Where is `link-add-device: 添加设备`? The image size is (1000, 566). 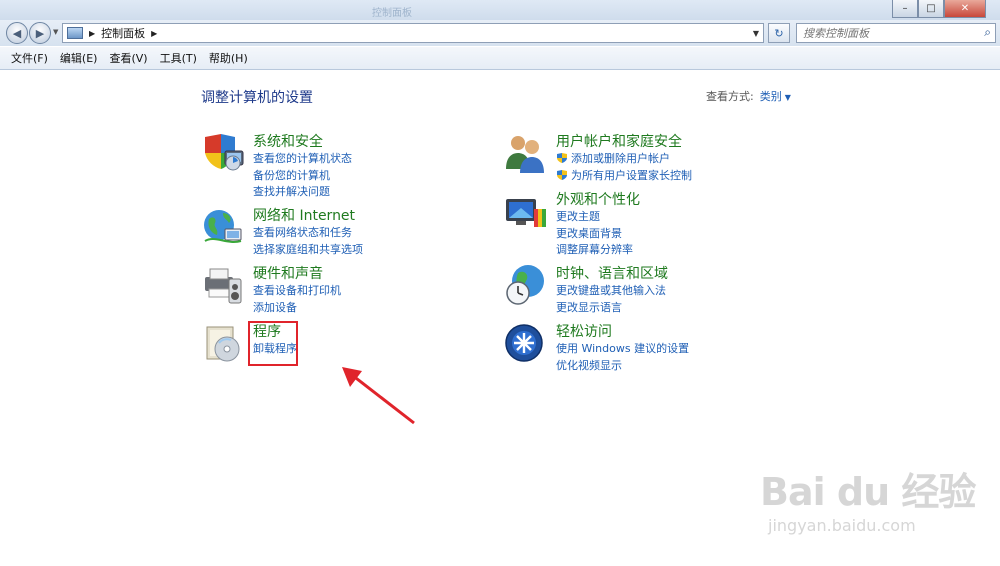 link-add-device: 添加设备 is located at coordinates (297, 308).